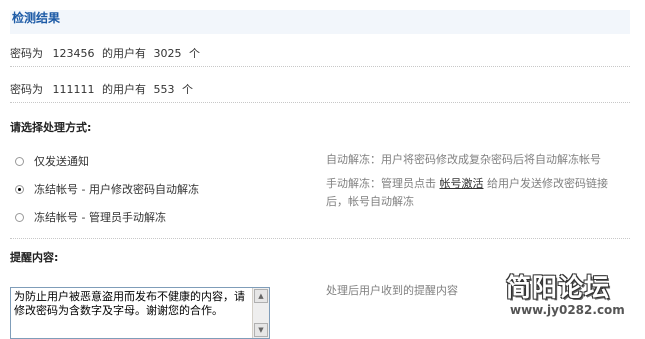 The height and width of the screenshot is (339, 645). Describe the element at coordinates (100, 217) in the screenshot. I see `option-freeze-manual-label: 冻结帐号 - 管理员手动解冻` at that location.